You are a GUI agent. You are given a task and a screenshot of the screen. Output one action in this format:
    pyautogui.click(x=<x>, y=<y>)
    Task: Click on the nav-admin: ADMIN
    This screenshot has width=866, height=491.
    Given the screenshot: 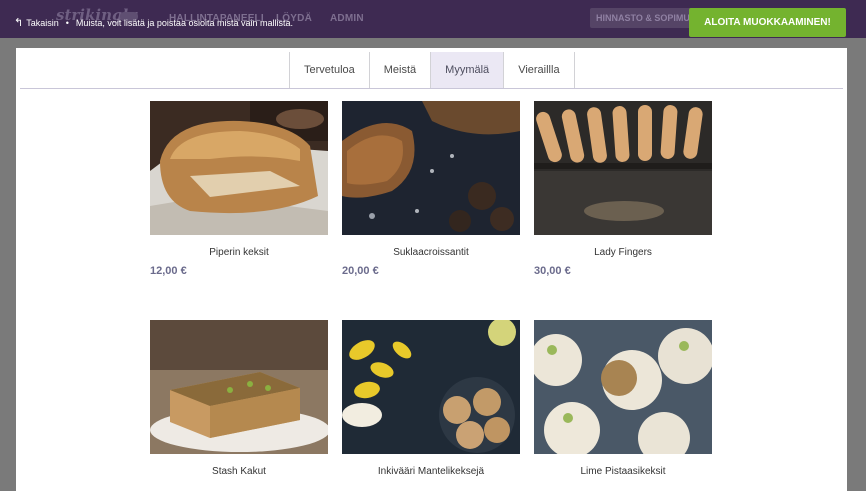 What is the action you would take?
    pyautogui.click(x=347, y=18)
    